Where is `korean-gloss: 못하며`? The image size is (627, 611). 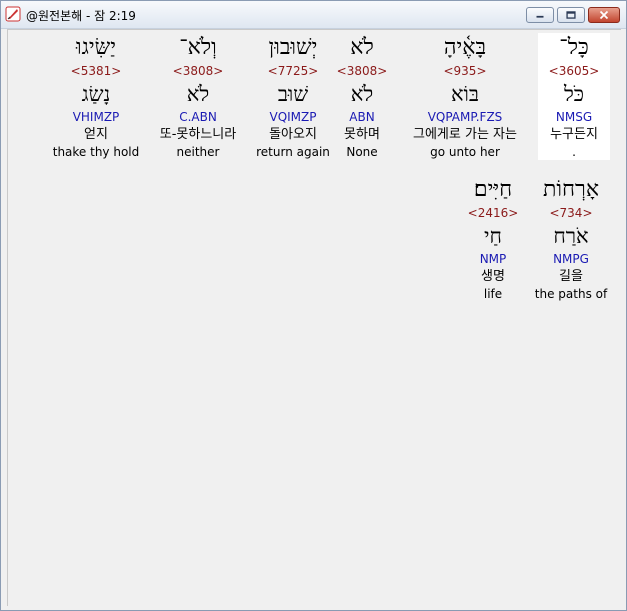 korean-gloss: 못하며 is located at coordinates (362, 134).